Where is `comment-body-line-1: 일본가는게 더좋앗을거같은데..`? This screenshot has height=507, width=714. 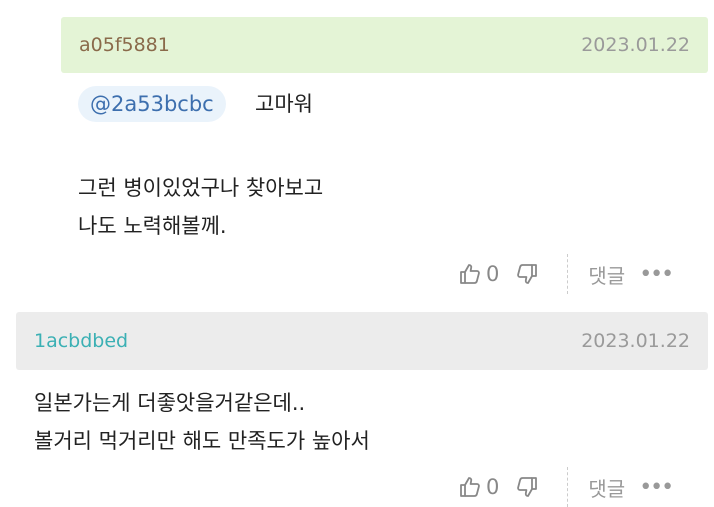
comment-body-line-1: 일본가는게 더좋앗을거같은데.. is located at coordinates (170, 403).